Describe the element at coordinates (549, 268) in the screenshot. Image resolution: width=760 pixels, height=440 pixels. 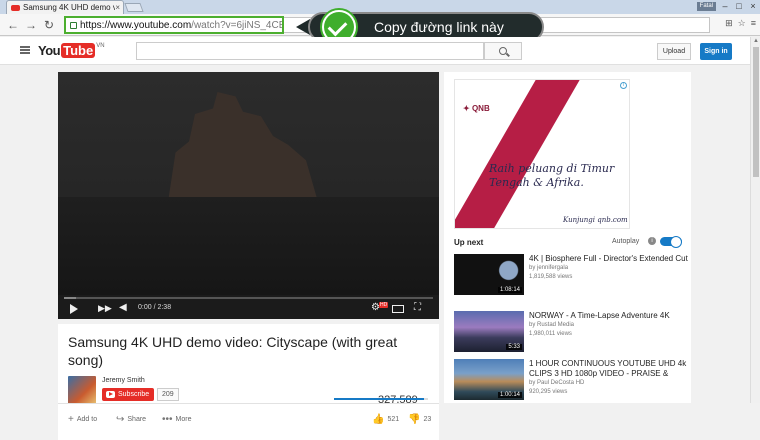
I see `recommendation-channel: by jennifergala` at that location.